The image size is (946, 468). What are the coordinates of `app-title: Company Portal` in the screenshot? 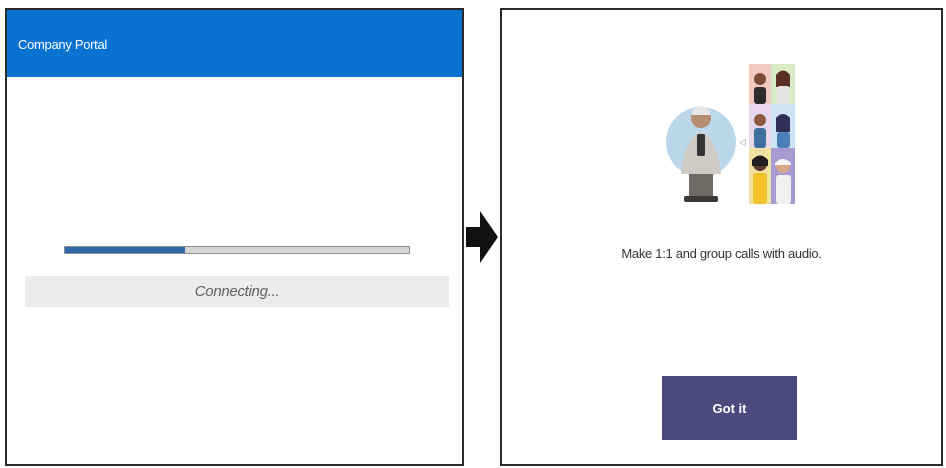 It's located at (63, 44).